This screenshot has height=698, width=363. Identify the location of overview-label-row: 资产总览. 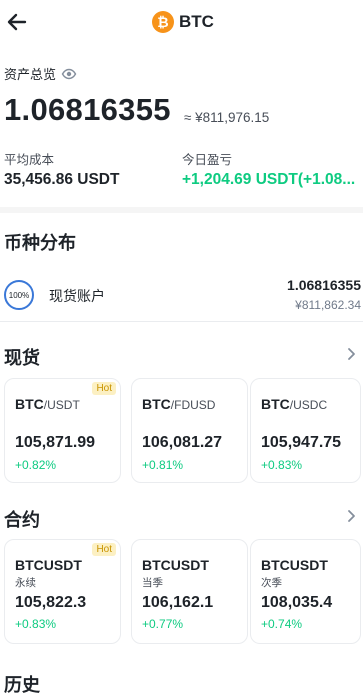
(40, 73).